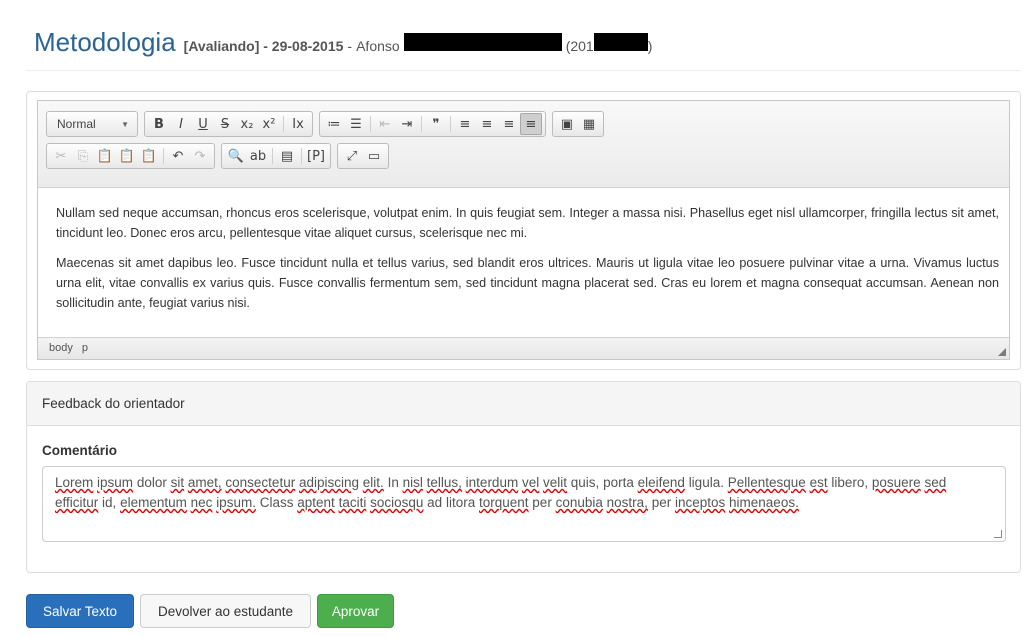 The width and height of the screenshot is (1023, 637). What do you see at coordinates (509, 124) in the screenshot?
I see `align-right-icon: ≡` at bounding box center [509, 124].